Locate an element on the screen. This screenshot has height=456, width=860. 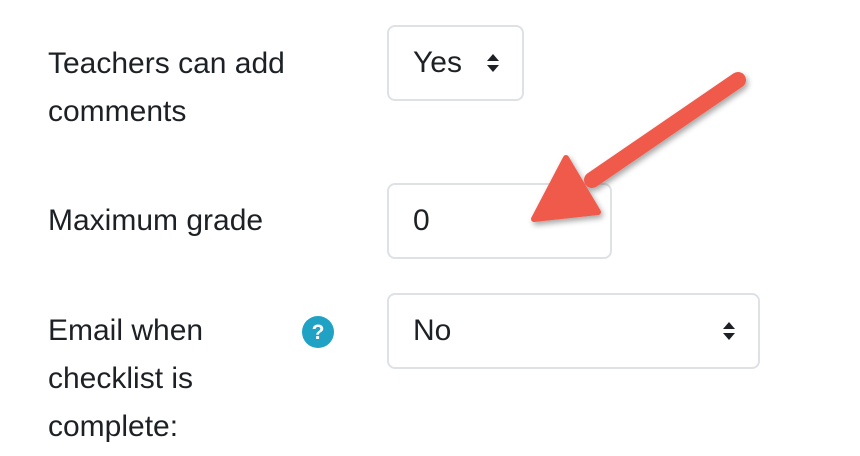
teacher-comments-selected-value: Yes is located at coordinates (437, 62).